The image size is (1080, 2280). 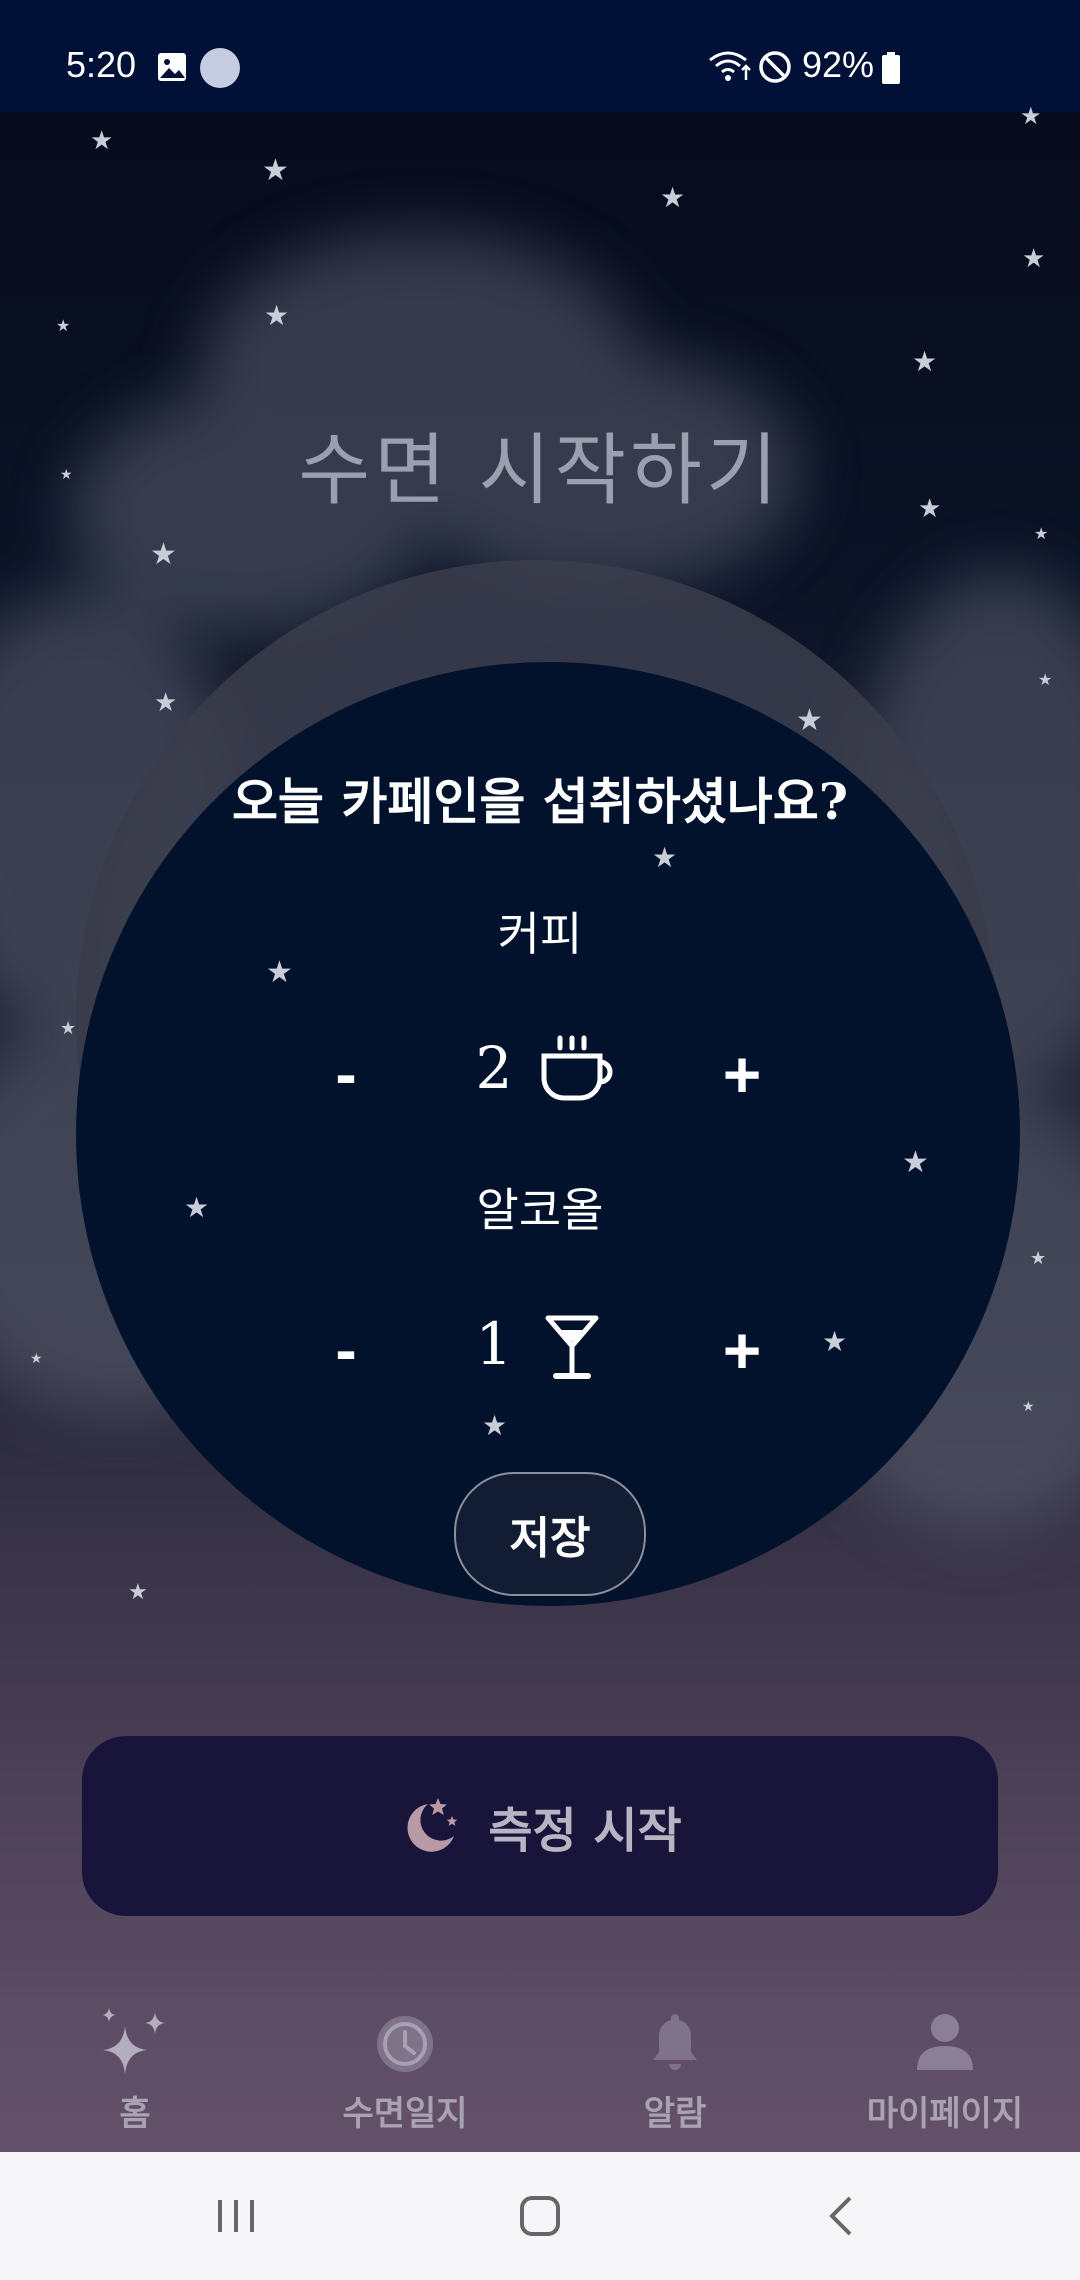 I want to click on save-button: 저장, so click(x=550, y=1534).